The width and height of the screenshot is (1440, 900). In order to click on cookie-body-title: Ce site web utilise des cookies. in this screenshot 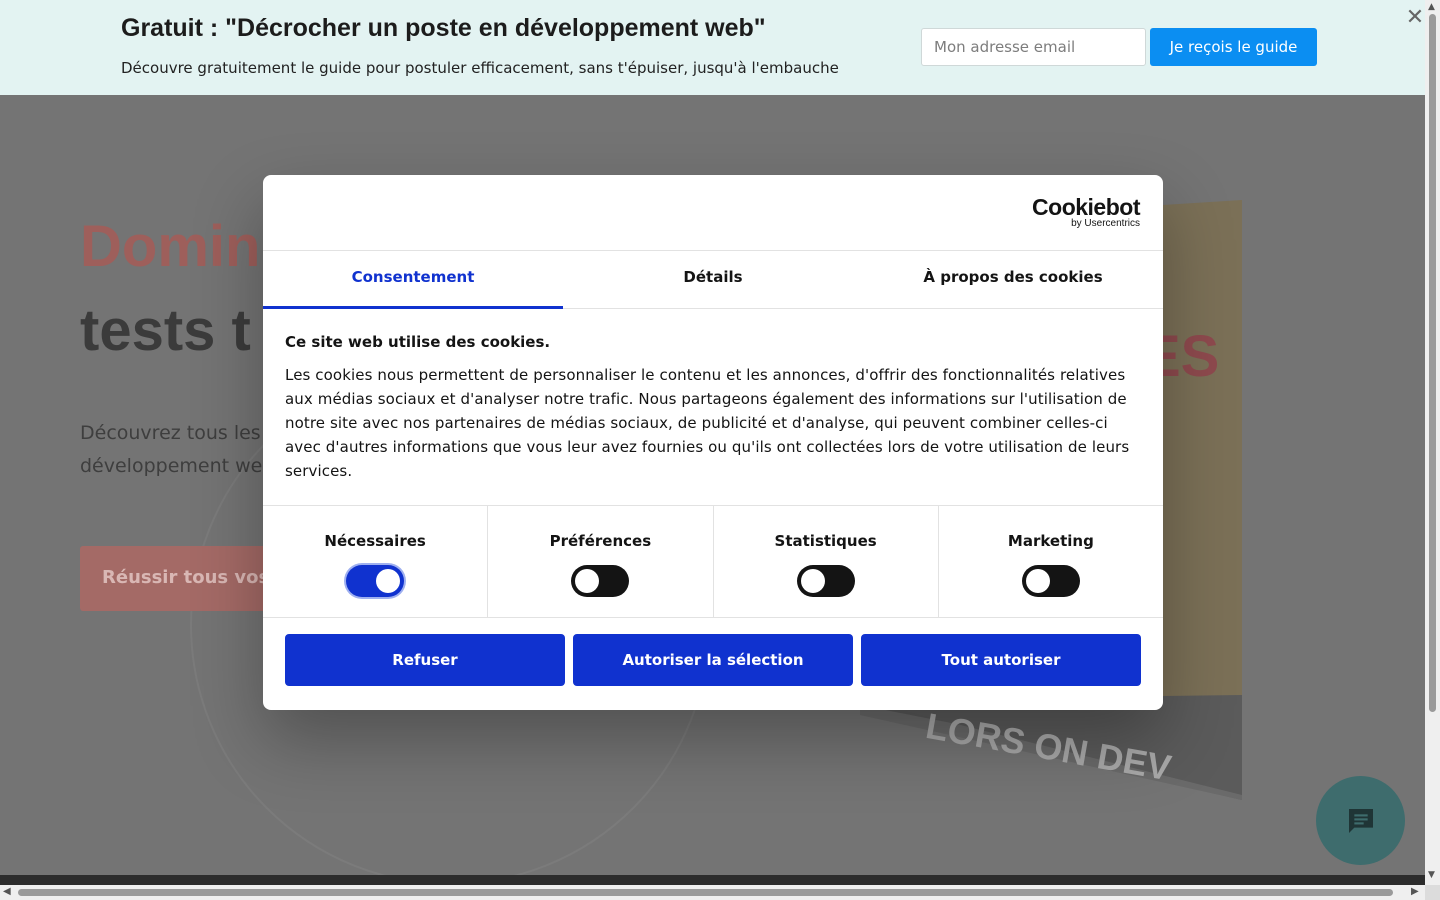, I will do `click(418, 342)`.